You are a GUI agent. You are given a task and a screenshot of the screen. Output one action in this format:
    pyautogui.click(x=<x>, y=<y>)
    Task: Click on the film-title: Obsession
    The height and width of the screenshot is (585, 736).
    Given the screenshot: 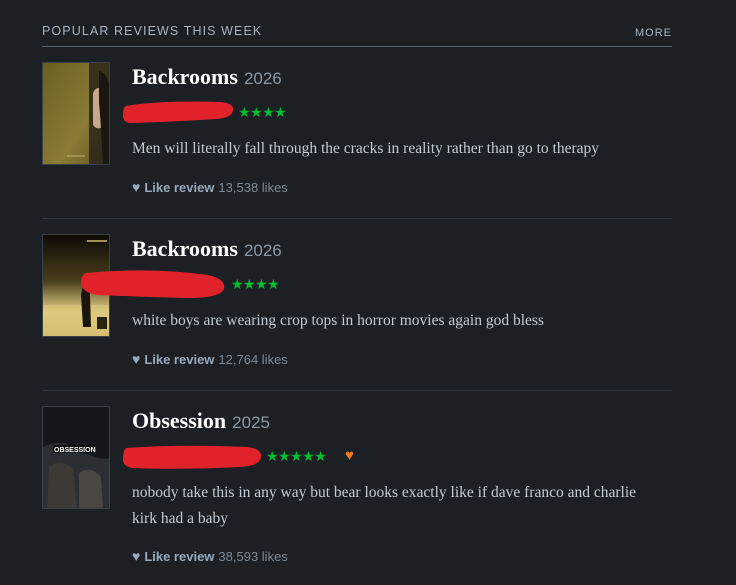 What is the action you would take?
    pyautogui.click(x=179, y=420)
    